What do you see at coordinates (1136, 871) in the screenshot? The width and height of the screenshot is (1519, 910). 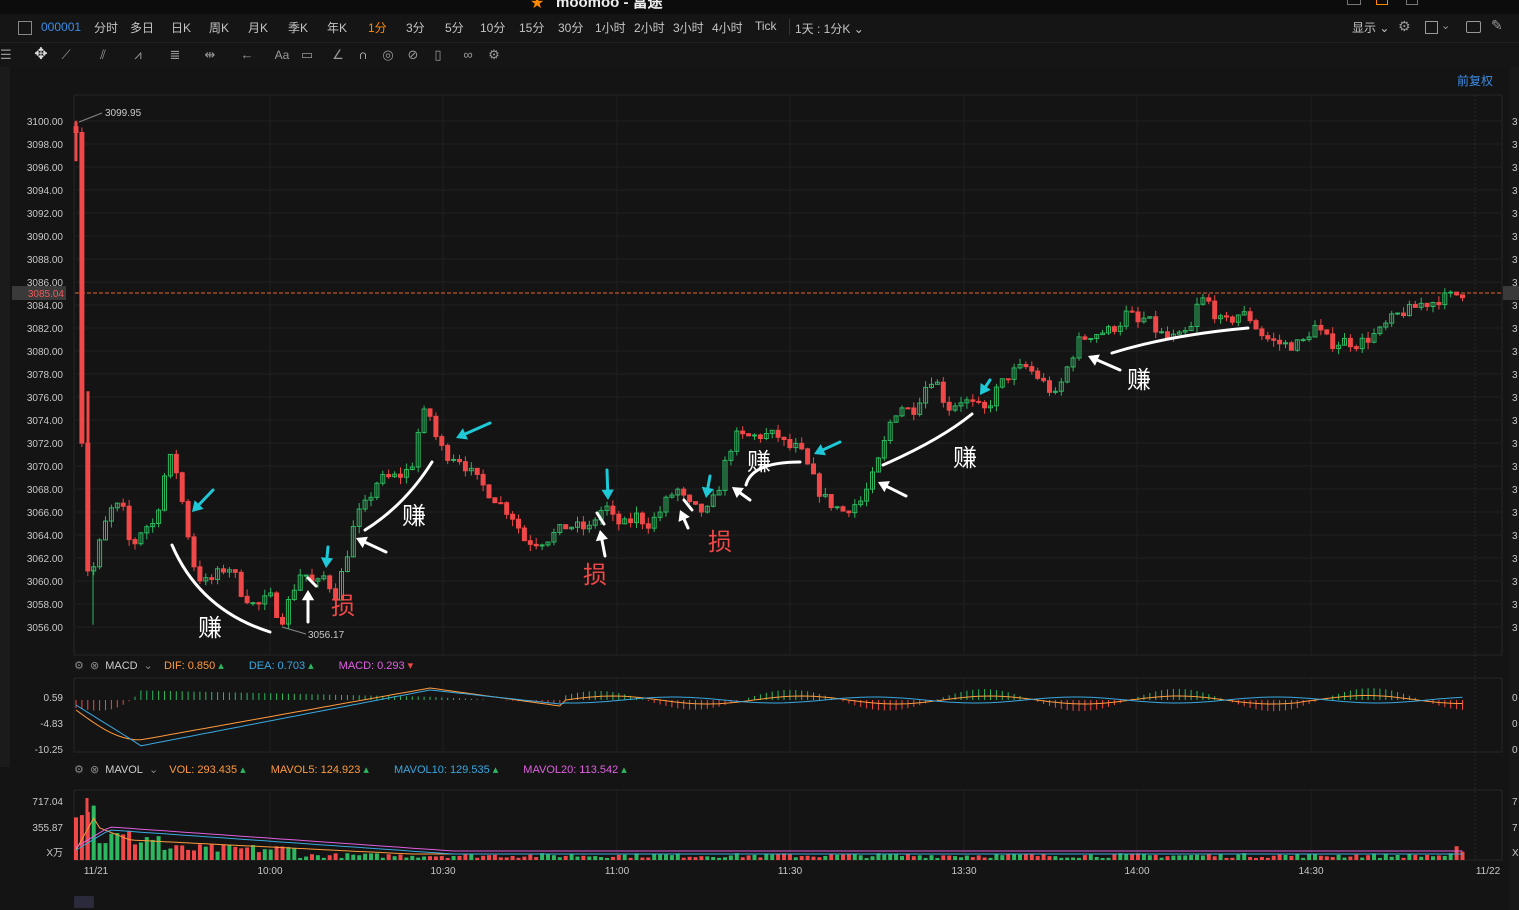 I see `time-tick: 14:00` at bounding box center [1136, 871].